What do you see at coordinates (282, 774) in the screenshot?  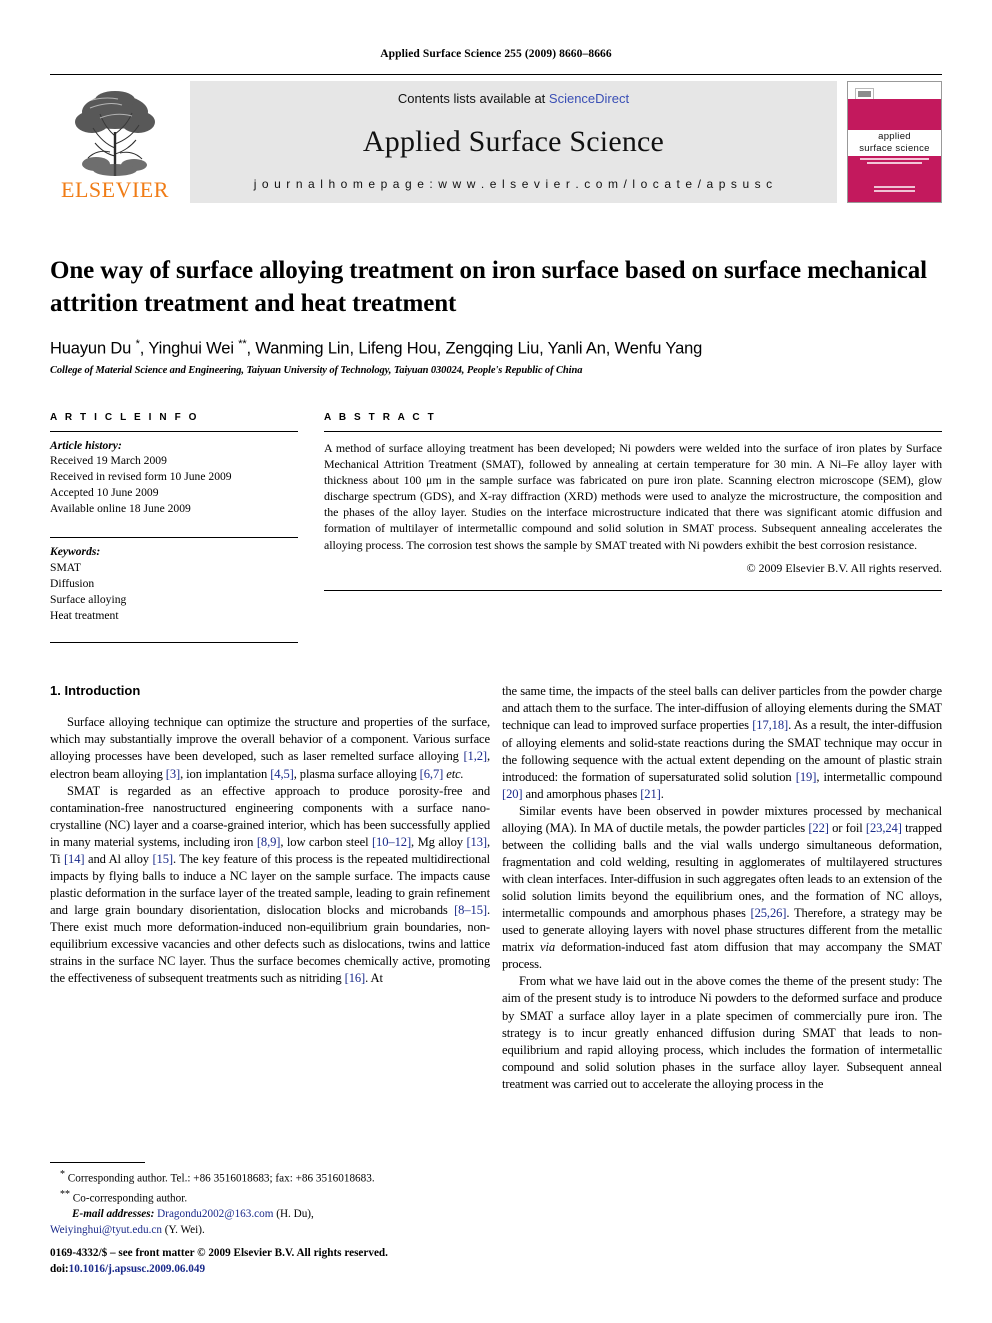 I see `citation-ref: [4,5]` at bounding box center [282, 774].